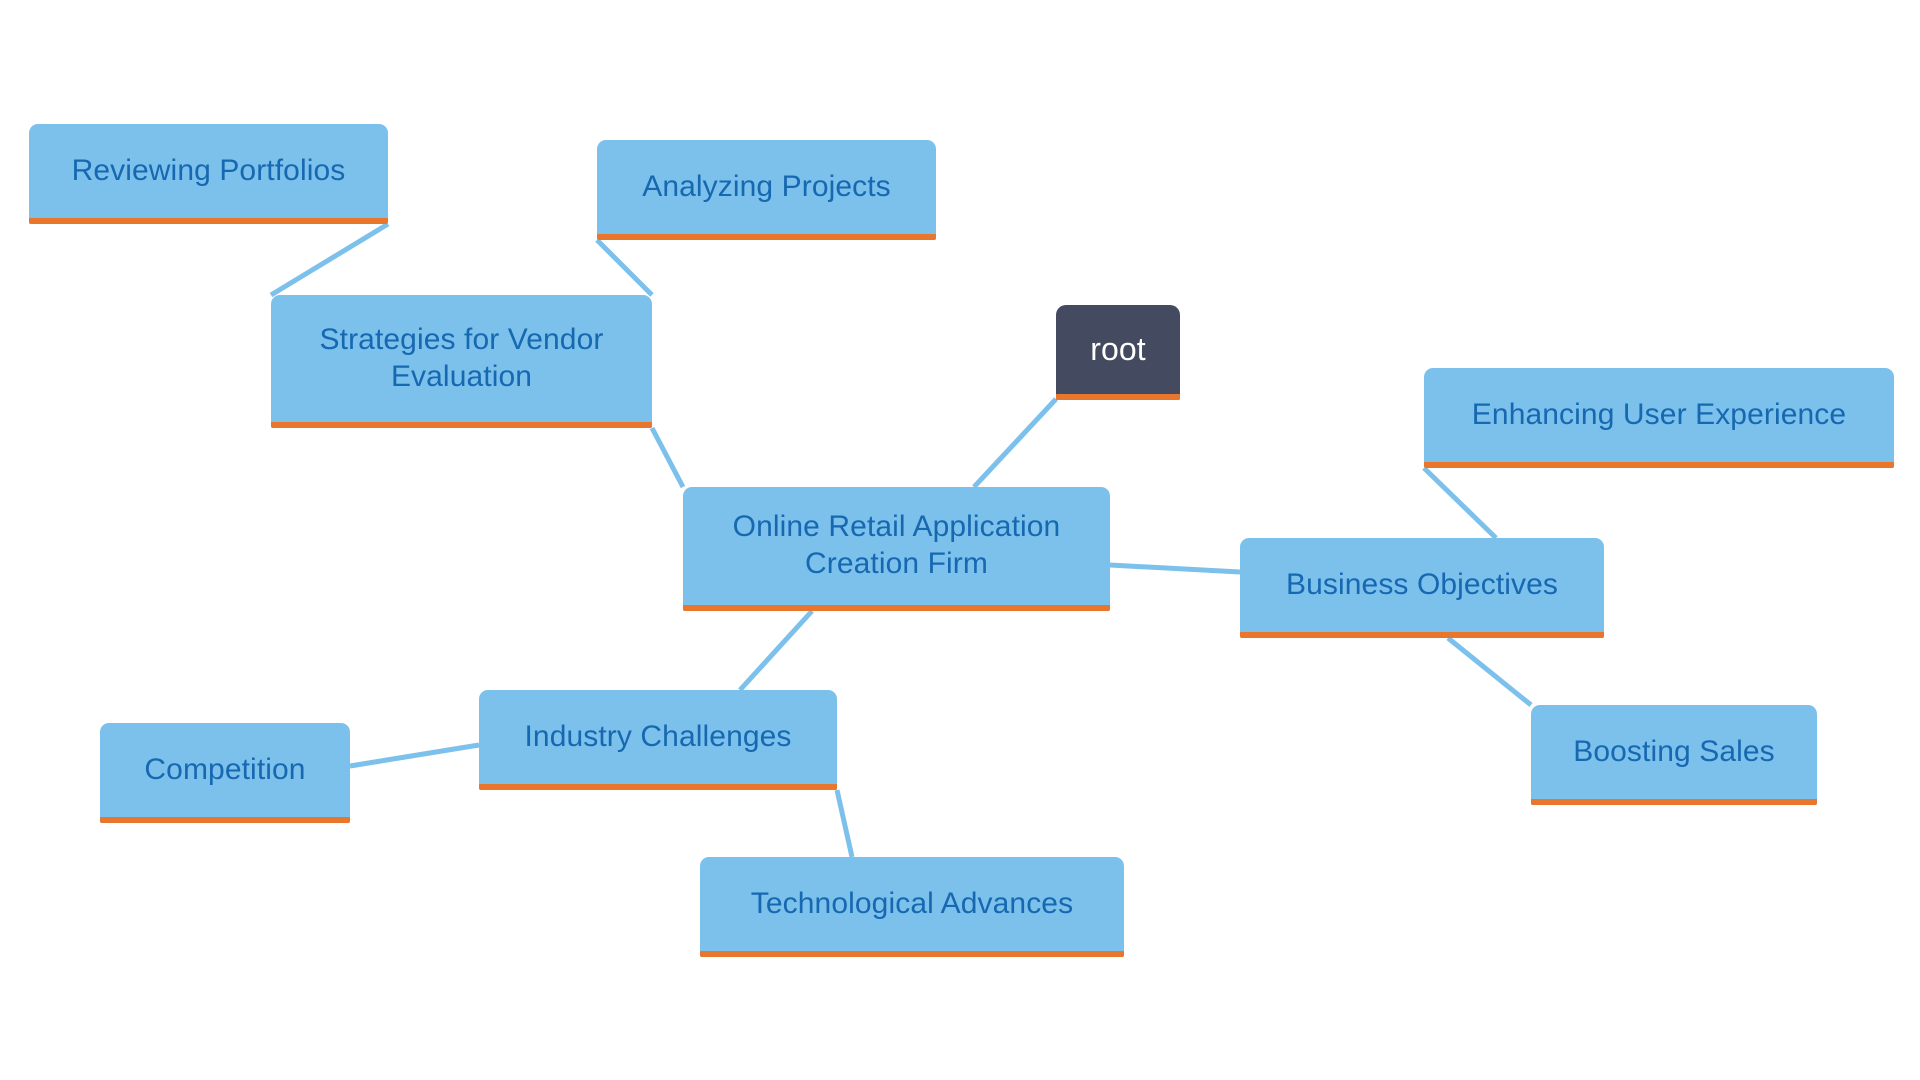  I want to click on mindmap-node-objectives: Business Objectives, so click(1422, 588).